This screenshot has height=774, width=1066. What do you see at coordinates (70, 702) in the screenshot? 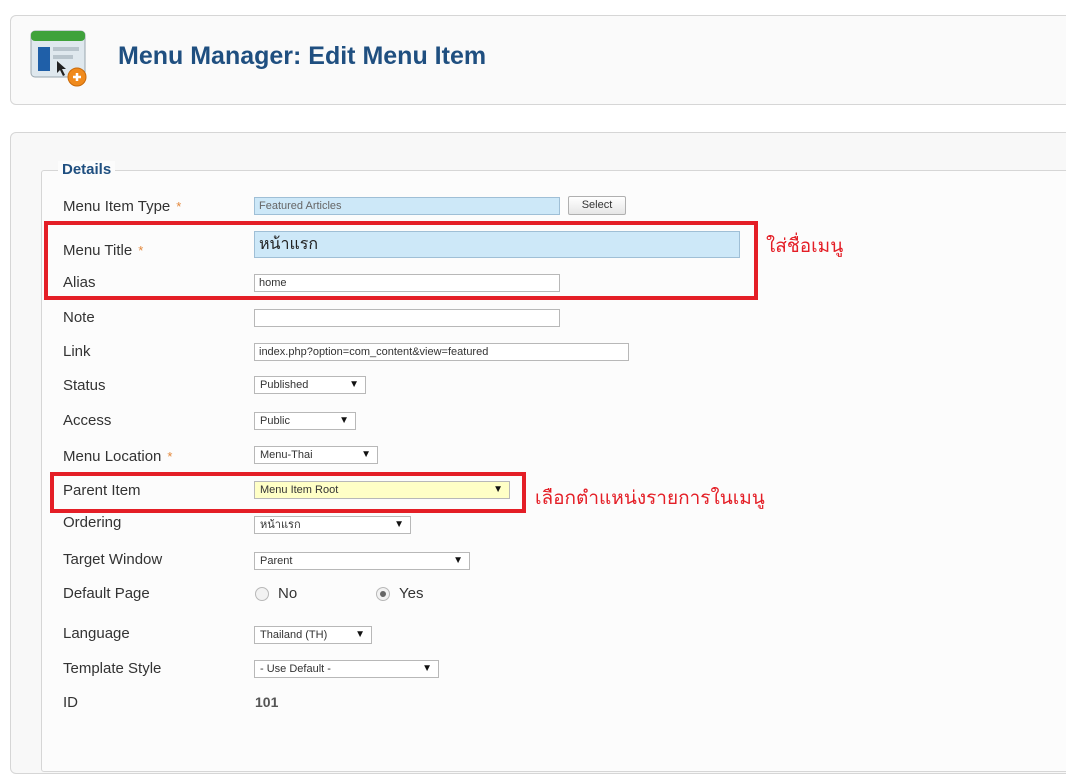
I see `id-label: ID` at bounding box center [70, 702].